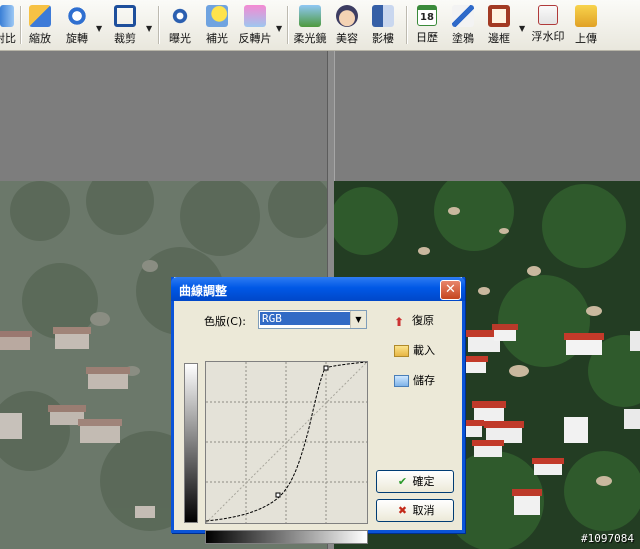 The width and height of the screenshot is (640, 549). I want to click on cancel-label: 取消, so click(423, 510).